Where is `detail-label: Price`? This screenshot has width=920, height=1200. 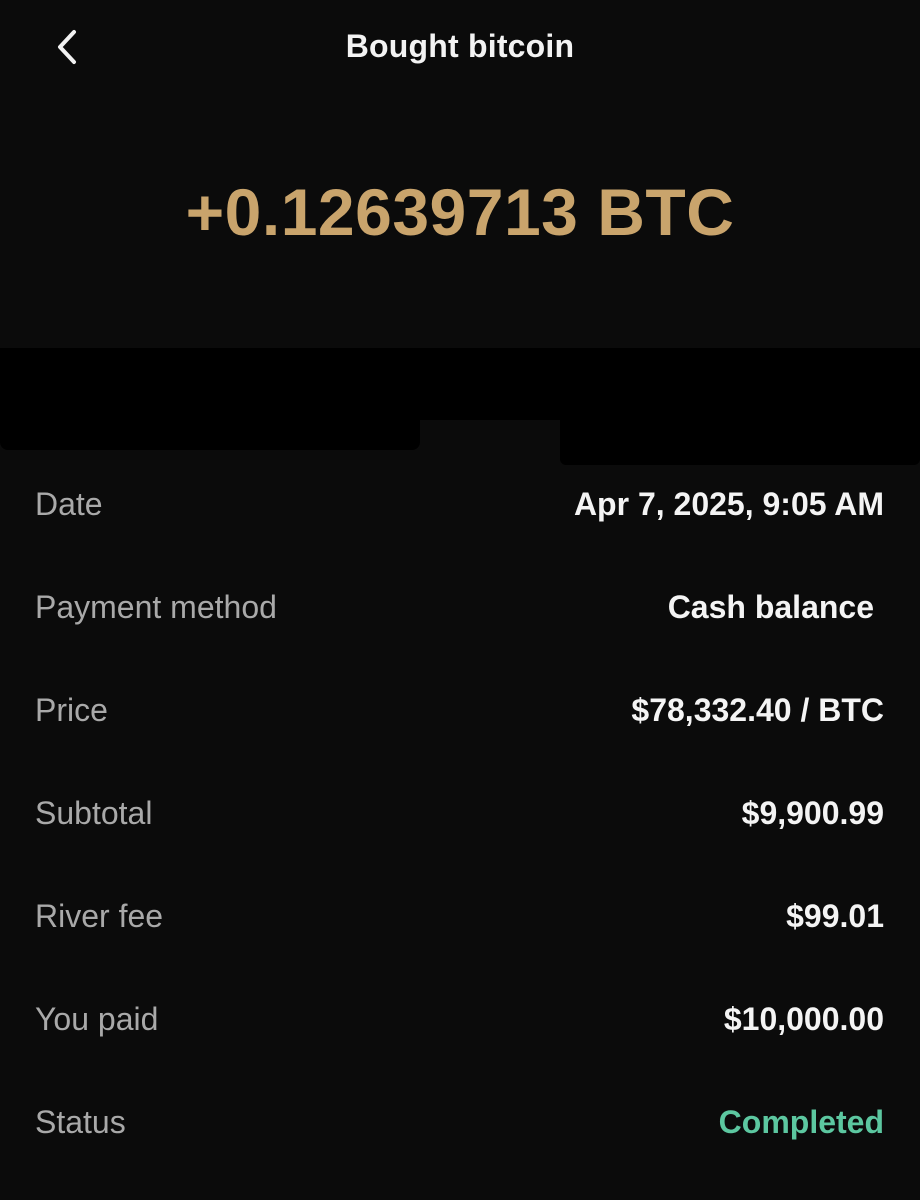
detail-label: Price is located at coordinates (71, 710).